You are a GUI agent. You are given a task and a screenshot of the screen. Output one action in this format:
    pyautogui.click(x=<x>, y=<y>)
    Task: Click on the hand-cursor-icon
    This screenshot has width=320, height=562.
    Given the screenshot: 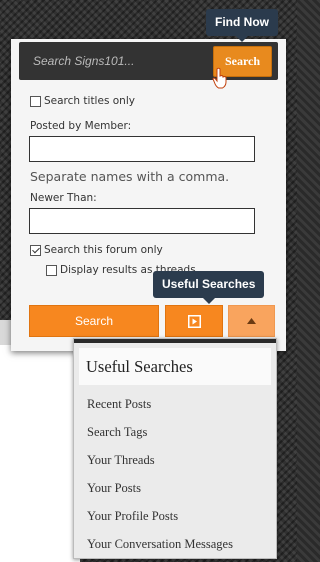 What is the action you would take?
    pyautogui.click(x=219, y=78)
    